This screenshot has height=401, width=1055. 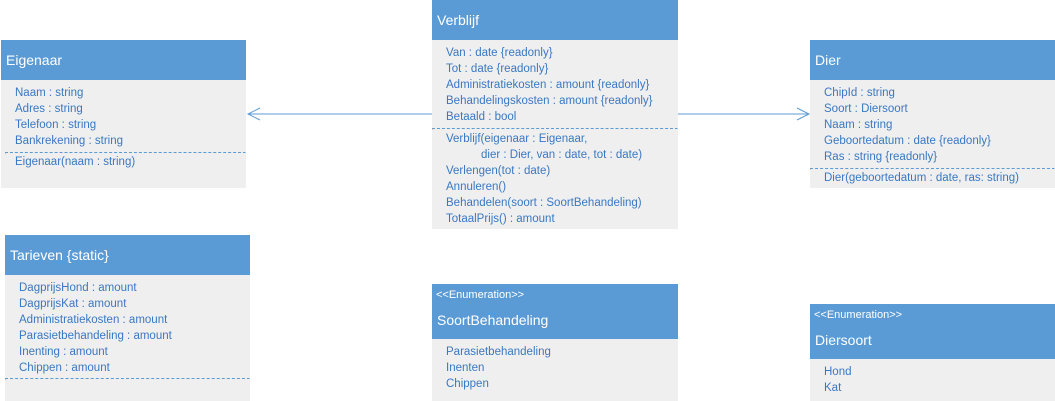 I want to click on method: Dier(geboortedatum : date, ras: string), so click(x=921, y=178).